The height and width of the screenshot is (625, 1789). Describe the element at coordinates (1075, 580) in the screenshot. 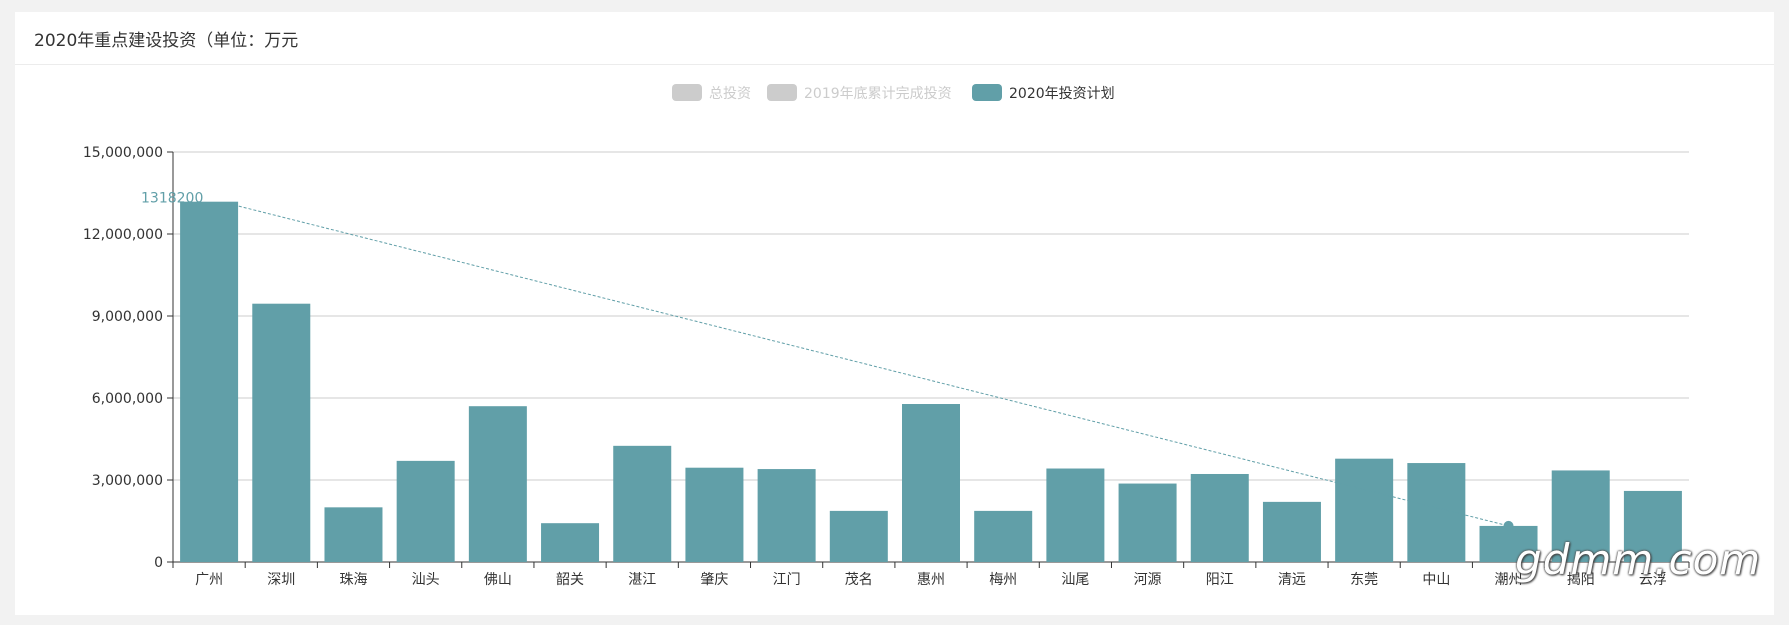

I see `x-tick-label: 汕尾` at that location.